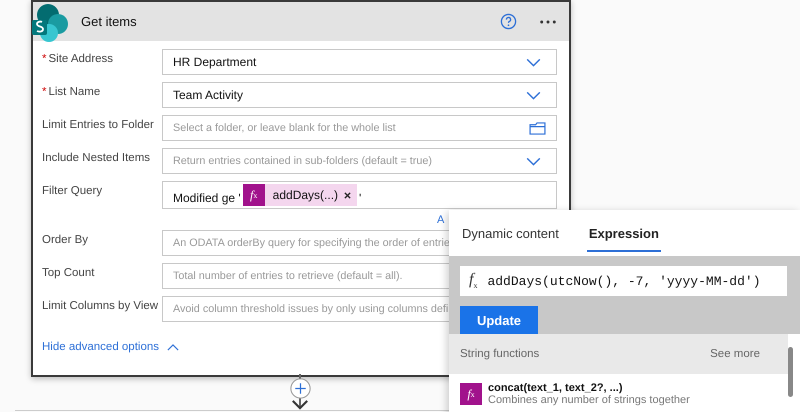 This screenshot has width=800, height=412. Describe the element at coordinates (300, 404) in the screenshot. I see `arrow-down-icon` at that location.